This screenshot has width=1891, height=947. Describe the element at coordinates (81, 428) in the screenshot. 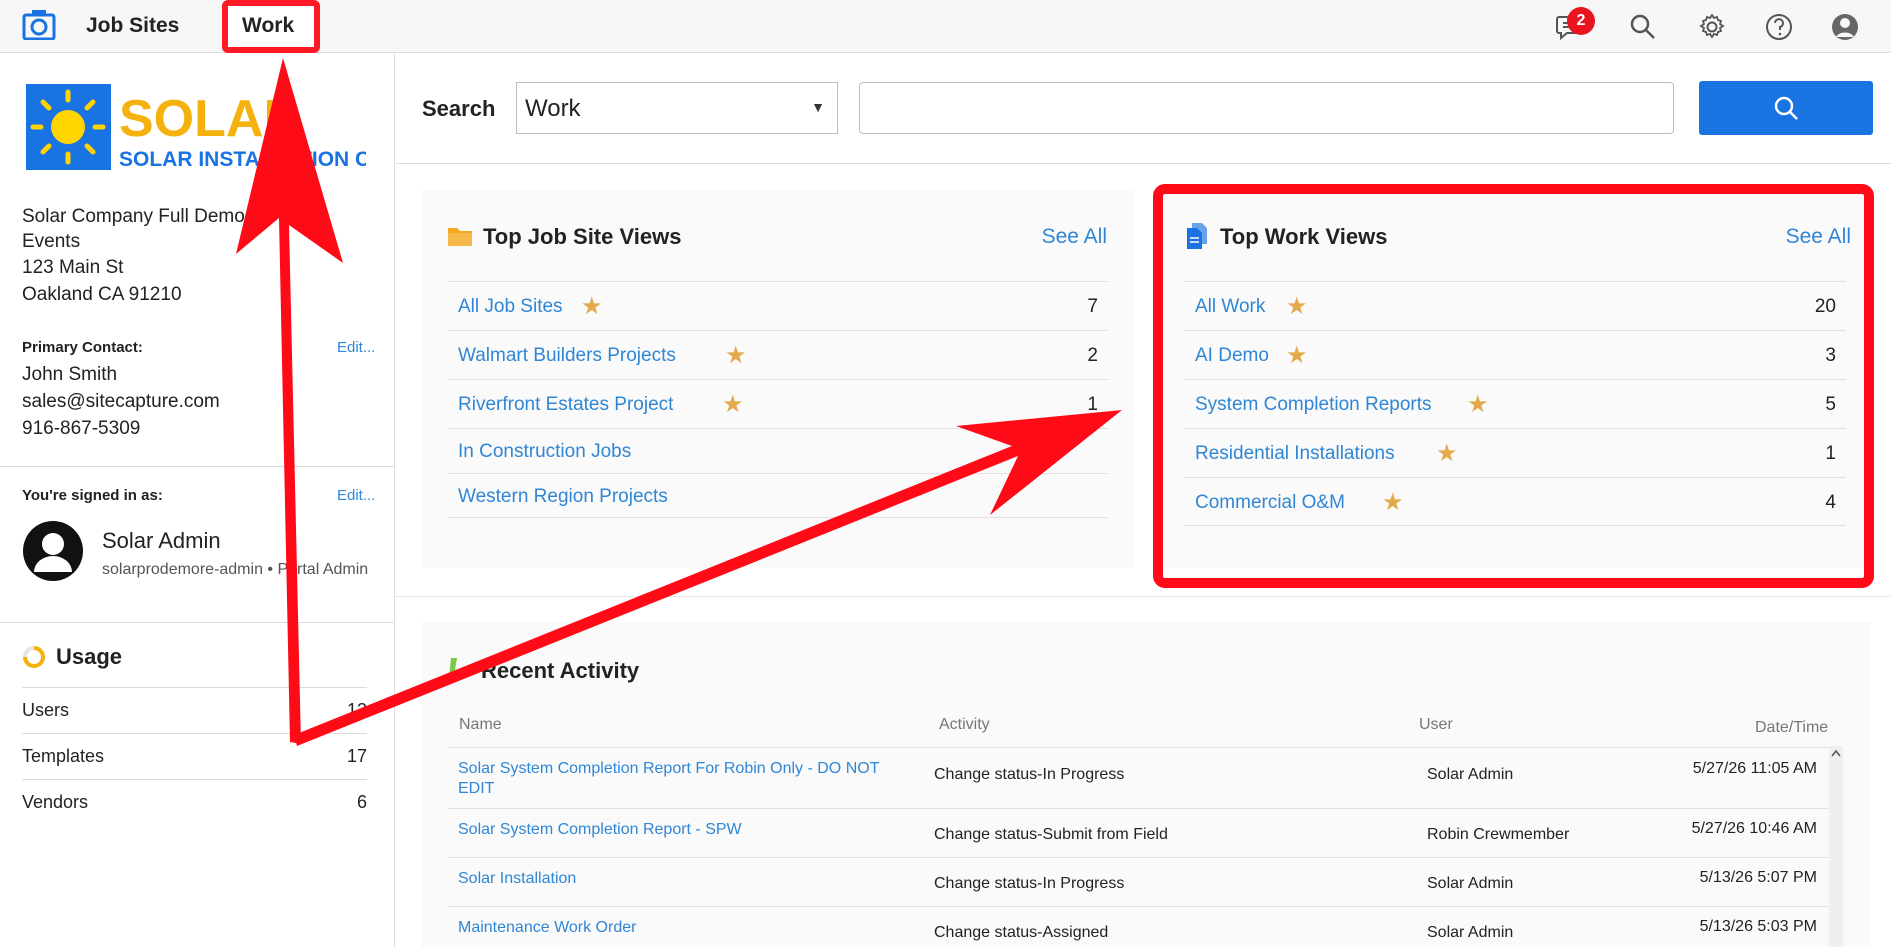

I see `contact-phone: 916-867-5309` at that location.